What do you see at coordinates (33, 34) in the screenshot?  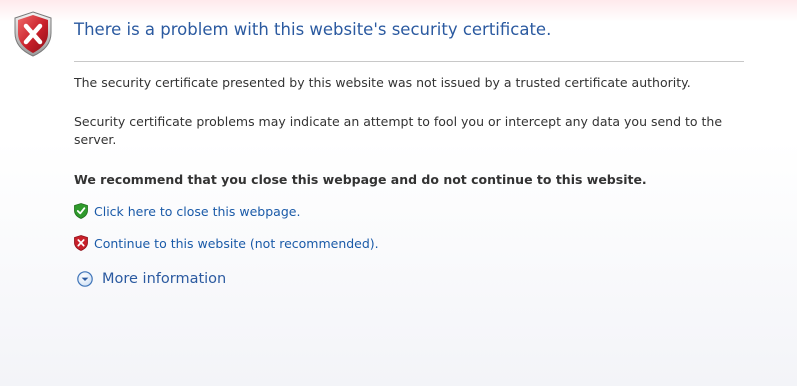 I see `security-warning-shield-icon` at bounding box center [33, 34].